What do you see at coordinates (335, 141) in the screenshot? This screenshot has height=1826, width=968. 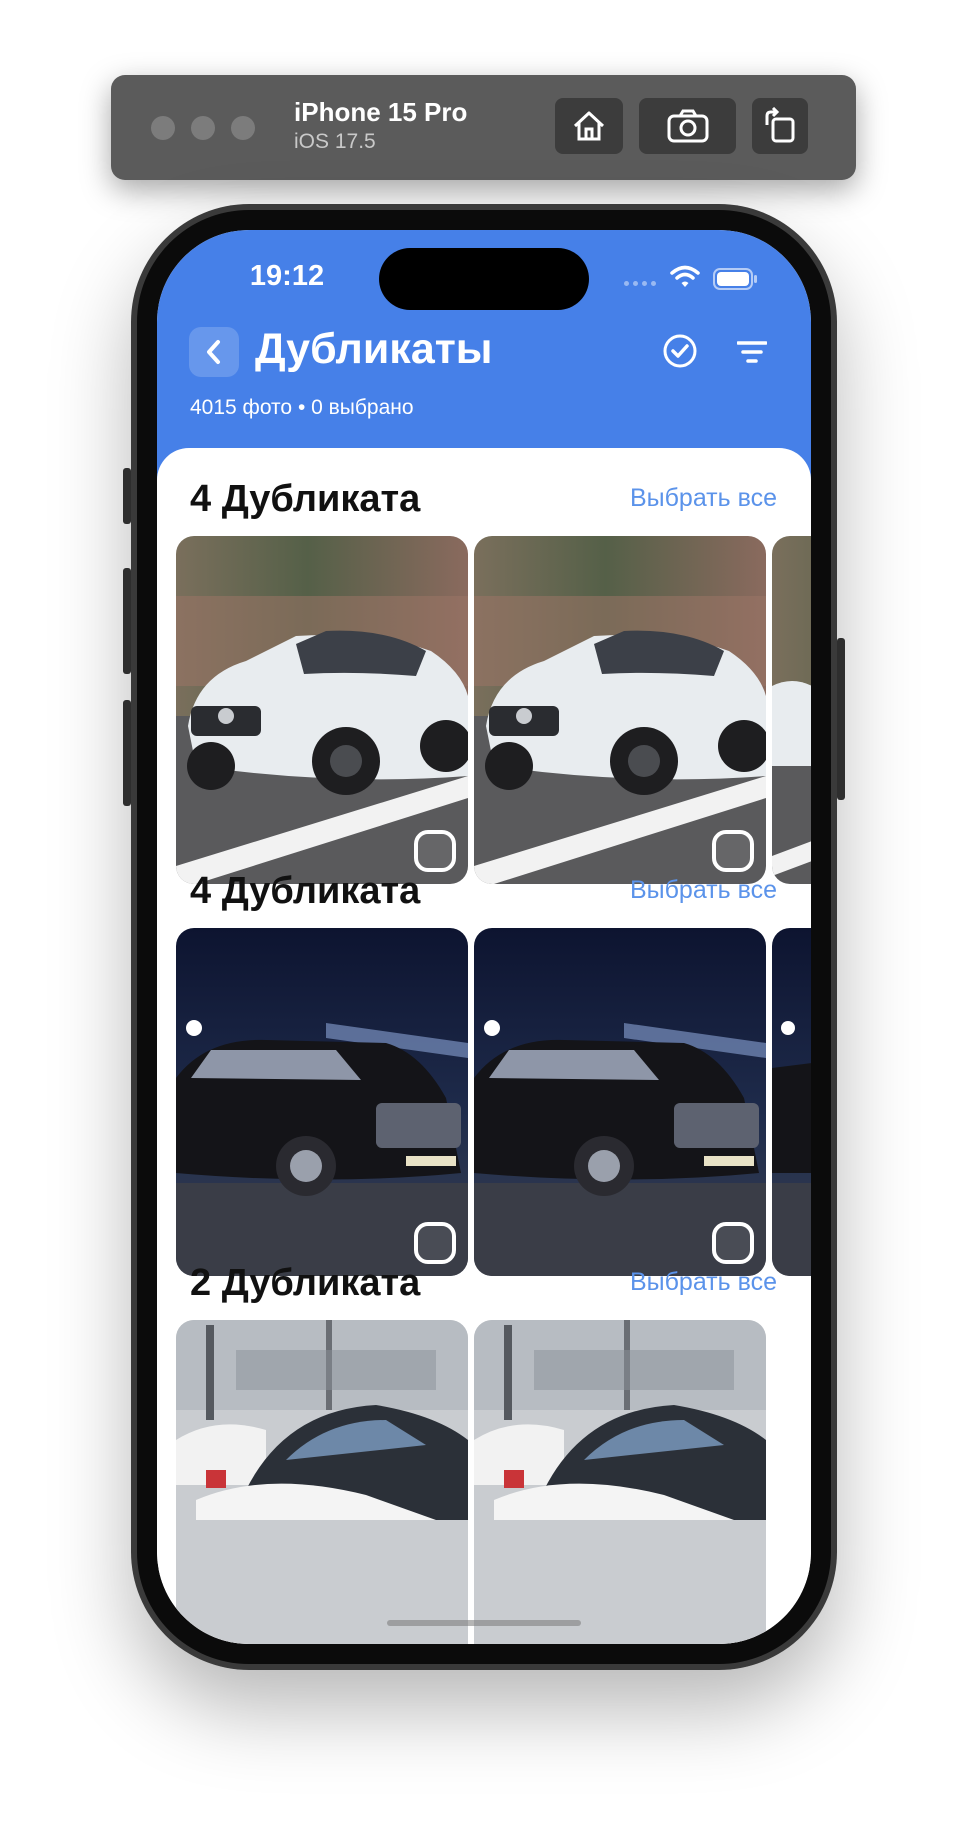 I see `os-version: iOS 17.5` at bounding box center [335, 141].